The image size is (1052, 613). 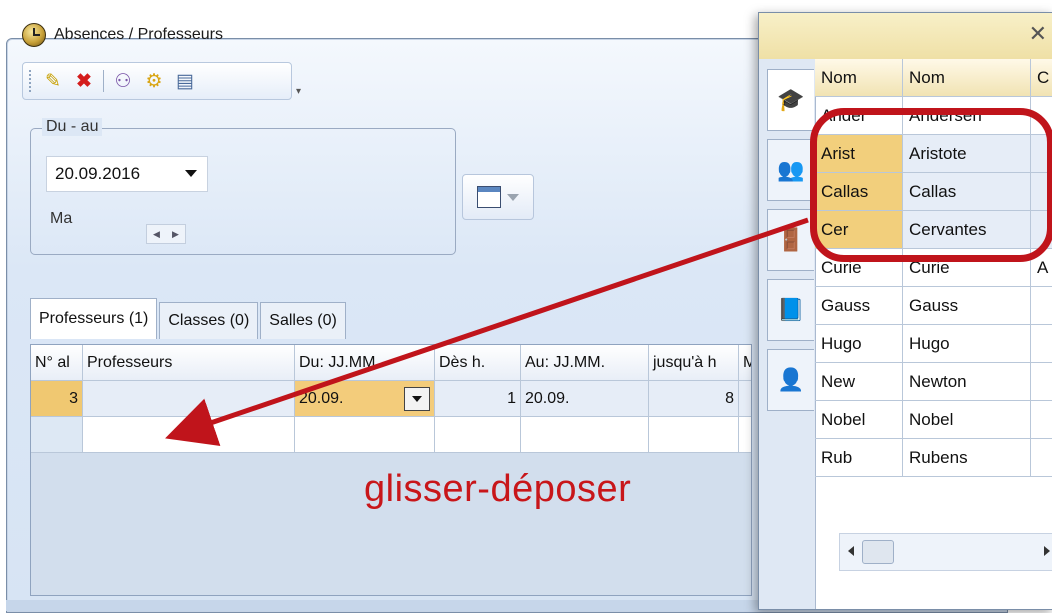 What do you see at coordinates (156, 234) in the screenshot?
I see `spin-left-icon: ◀` at bounding box center [156, 234].